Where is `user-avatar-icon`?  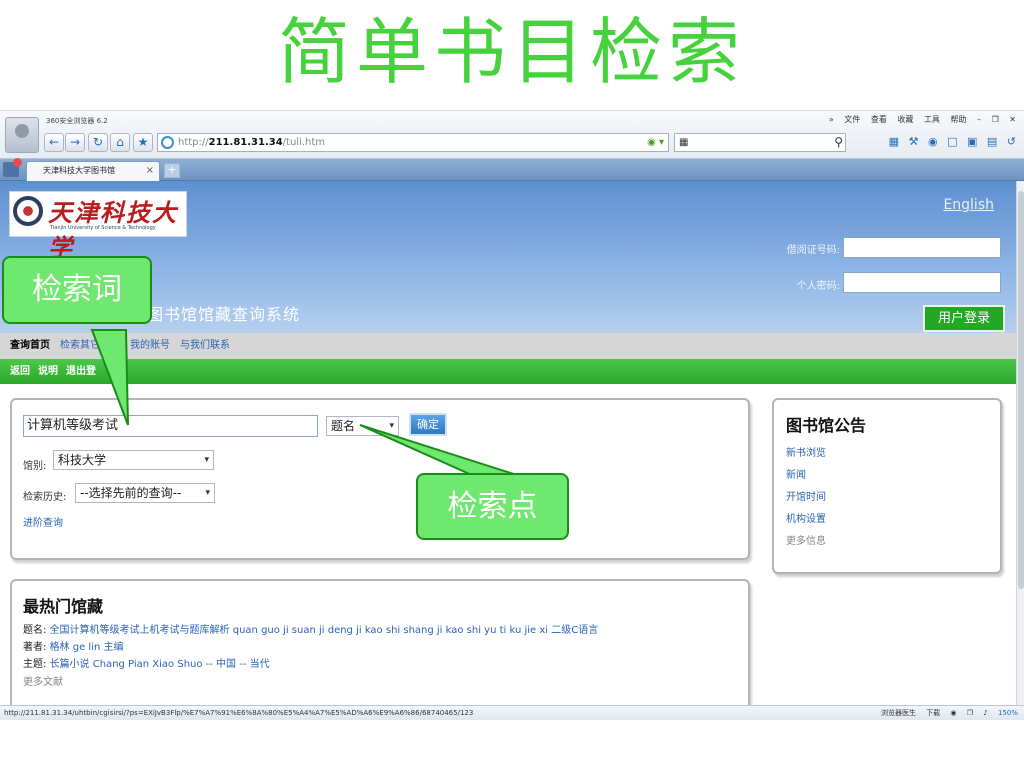 user-avatar-icon is located at coordinates (22, 135).